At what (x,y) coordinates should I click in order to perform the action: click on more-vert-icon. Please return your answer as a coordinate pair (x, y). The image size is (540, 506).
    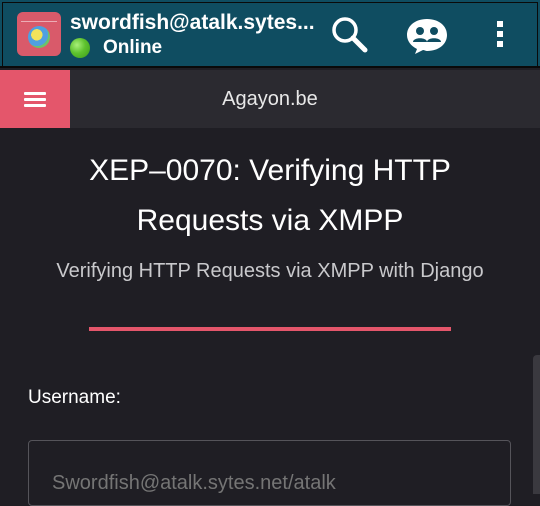
    Looking at the image, I should click on (500, 34).